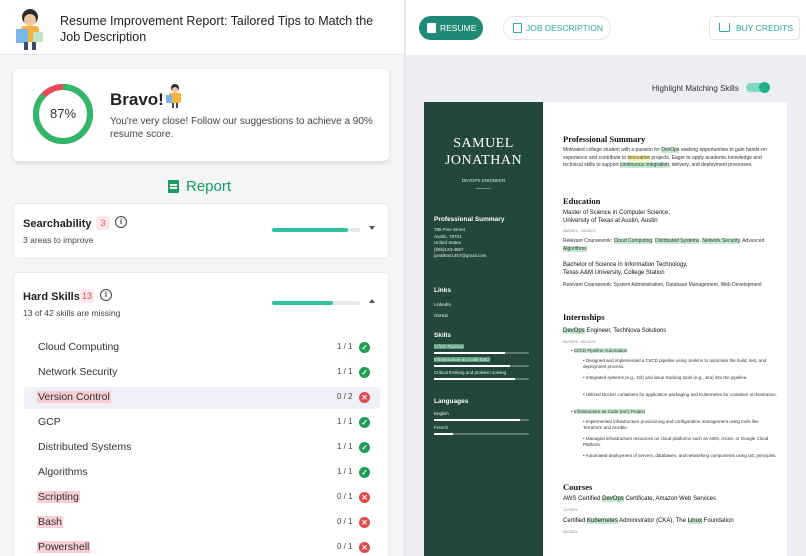 This screenshot has width=806, height=556. I want to click on side-links-title: Links, so click(442, 290).